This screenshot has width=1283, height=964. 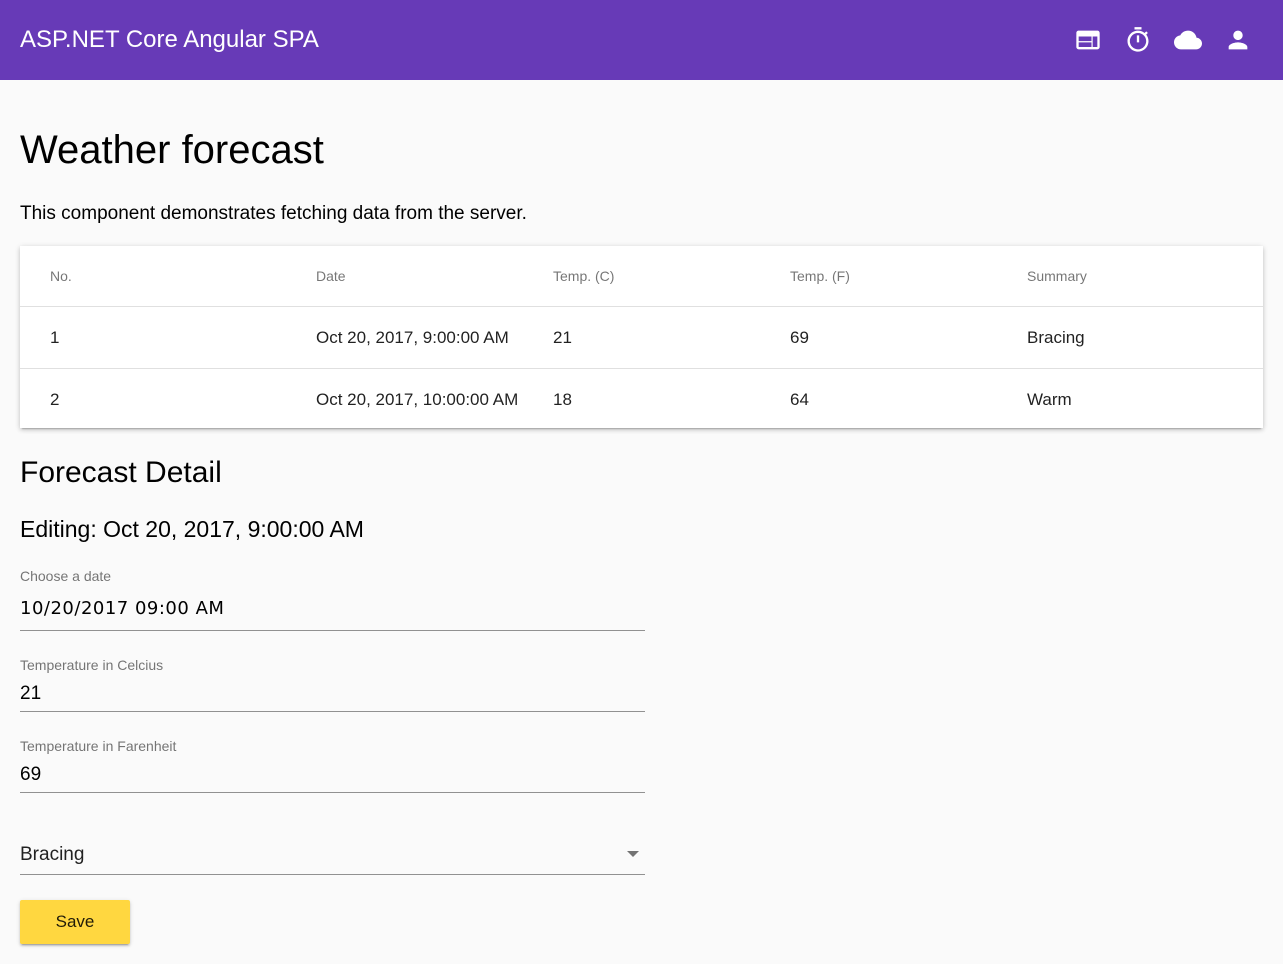 What do you see at coordinates (75, 922) in the screenshot?
I see `save-button: Save` at bounding box center [75, 922].